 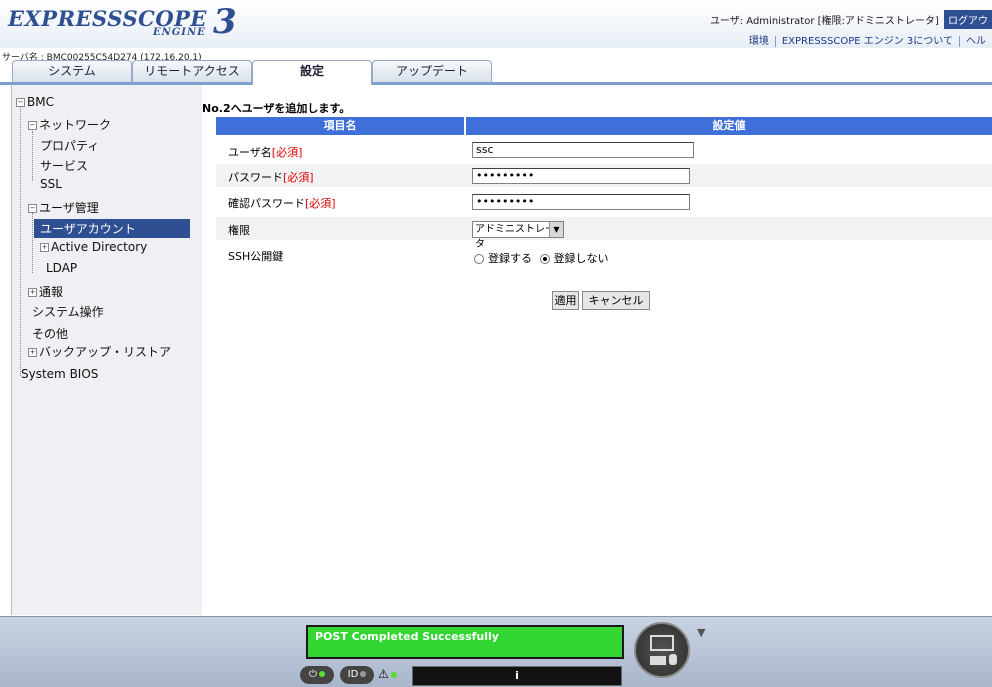 What do you see at coordinates (35, 102) in the screenshot?
I see `tree-item-bmc: − BMC` at bounding box center [35, 102].